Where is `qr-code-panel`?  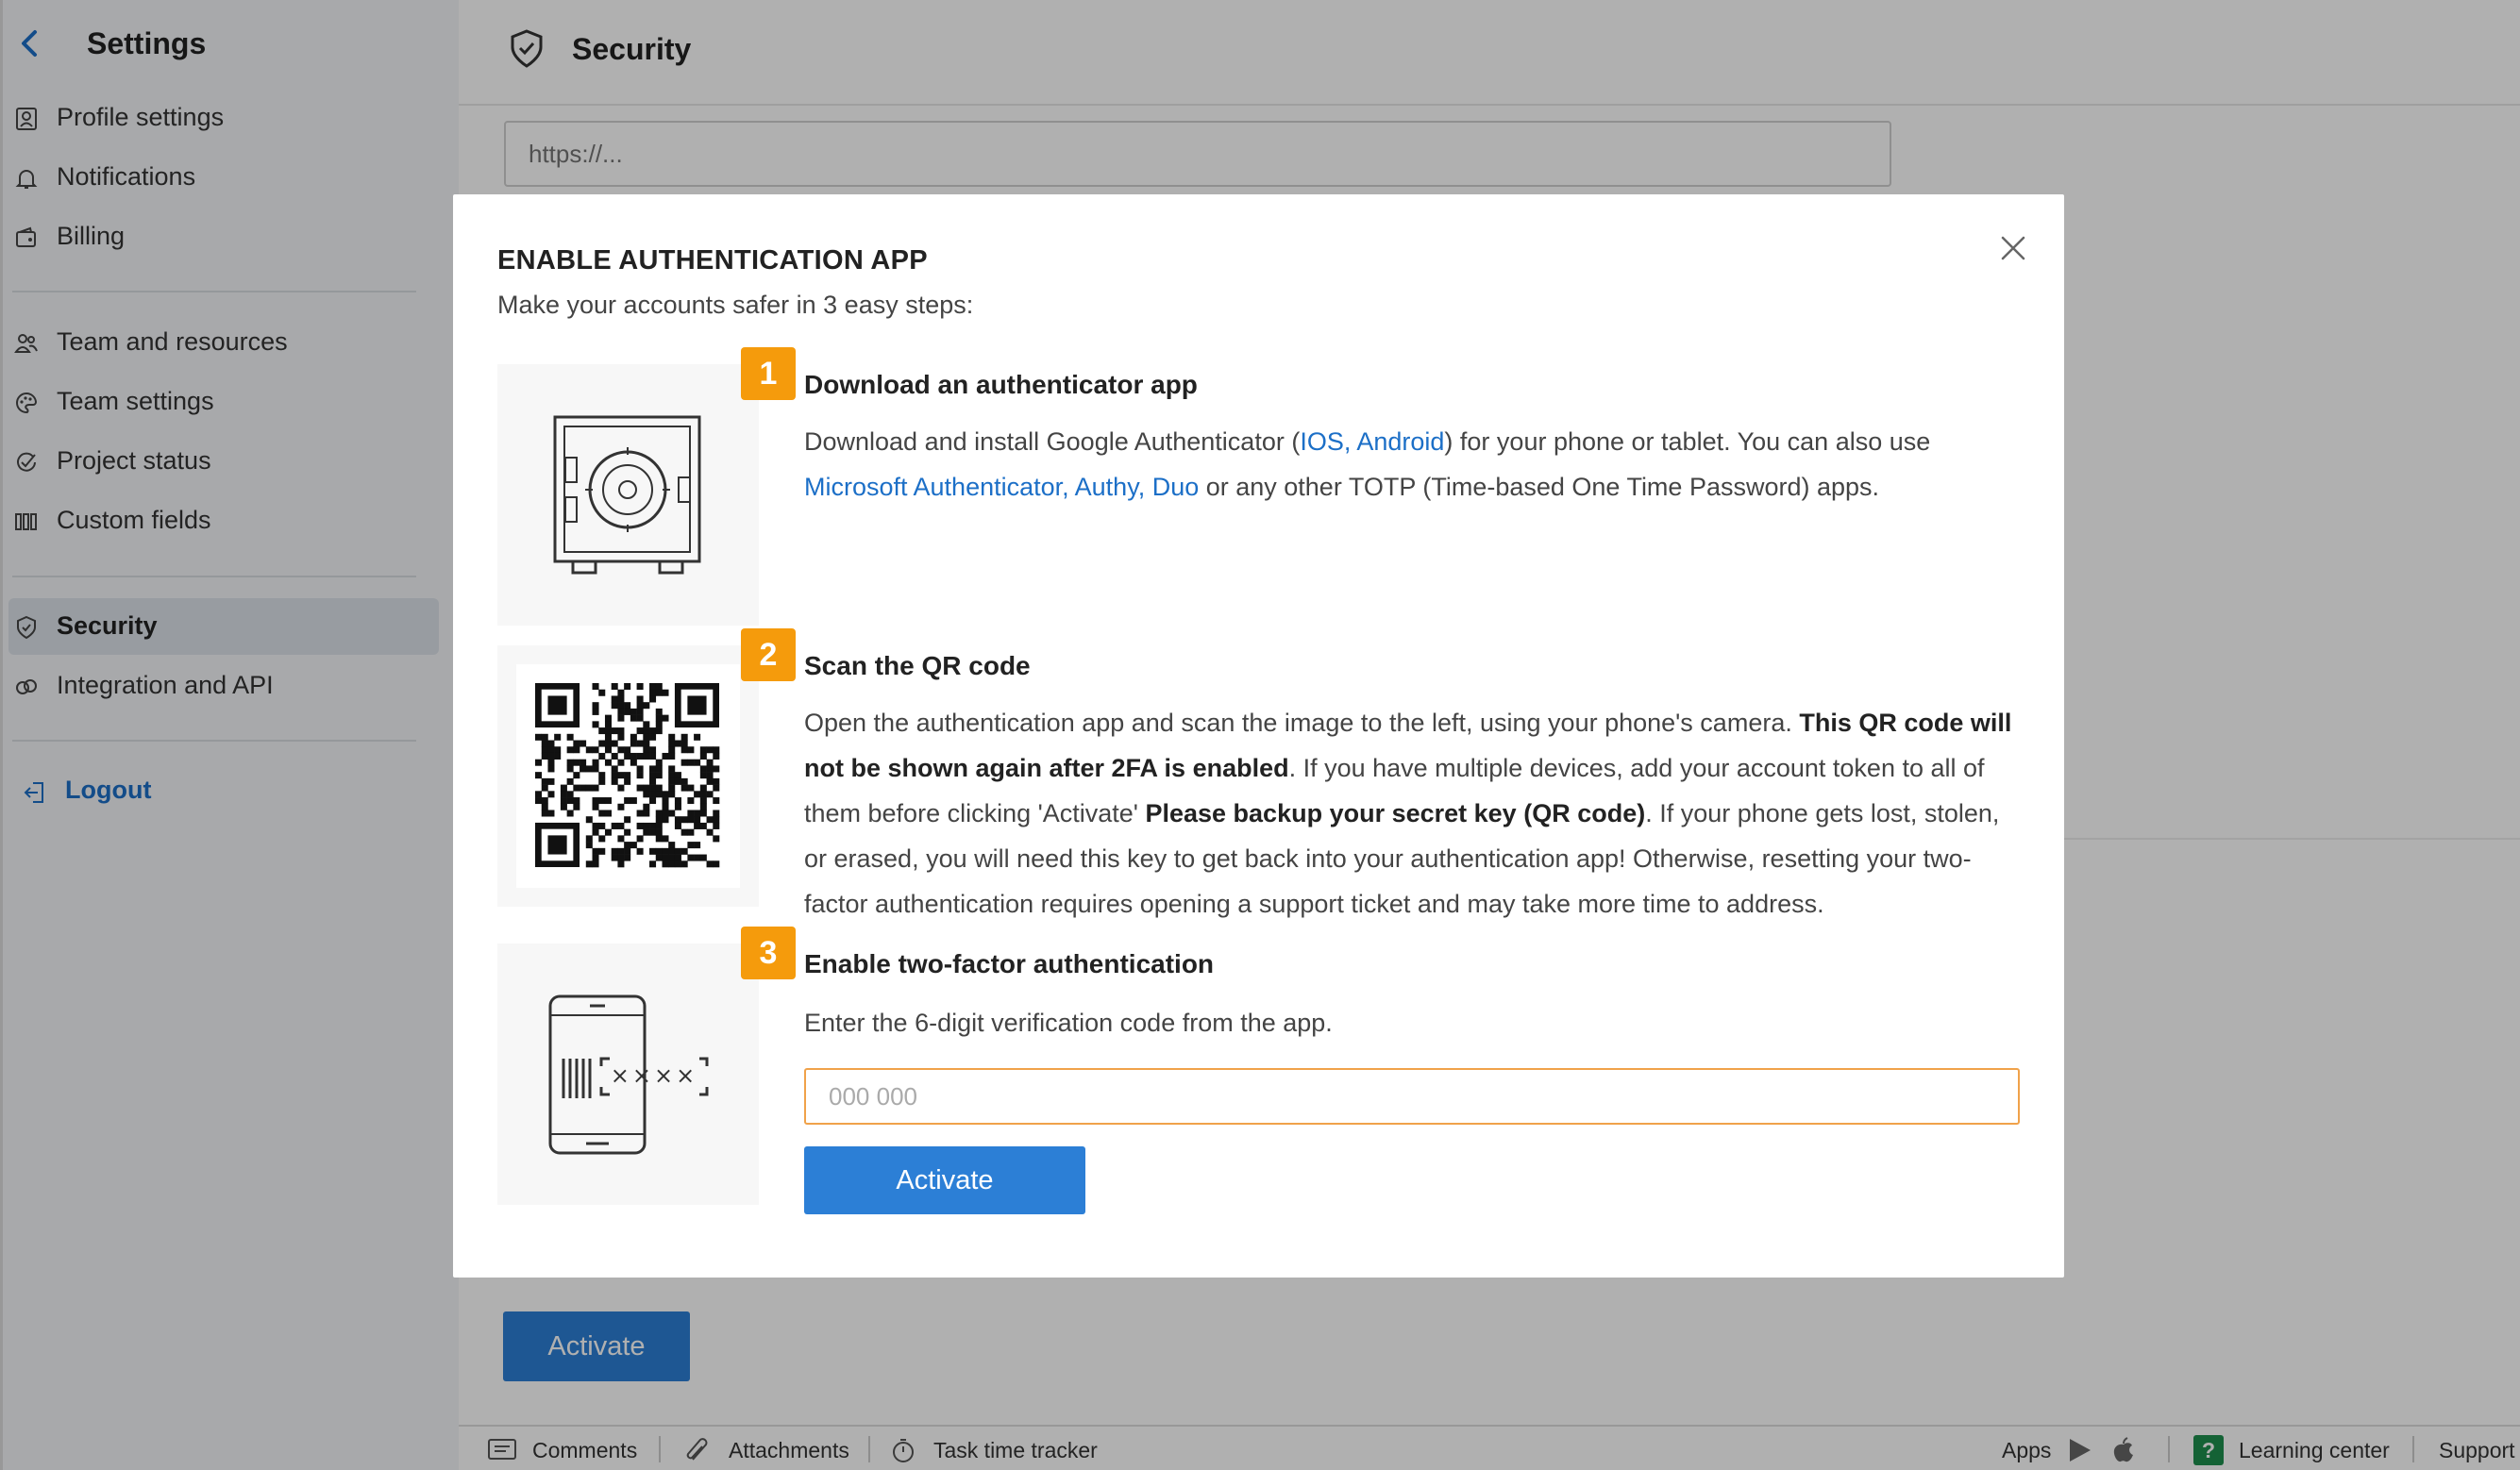 qr-code-panel is located at coordinates (628, 776).